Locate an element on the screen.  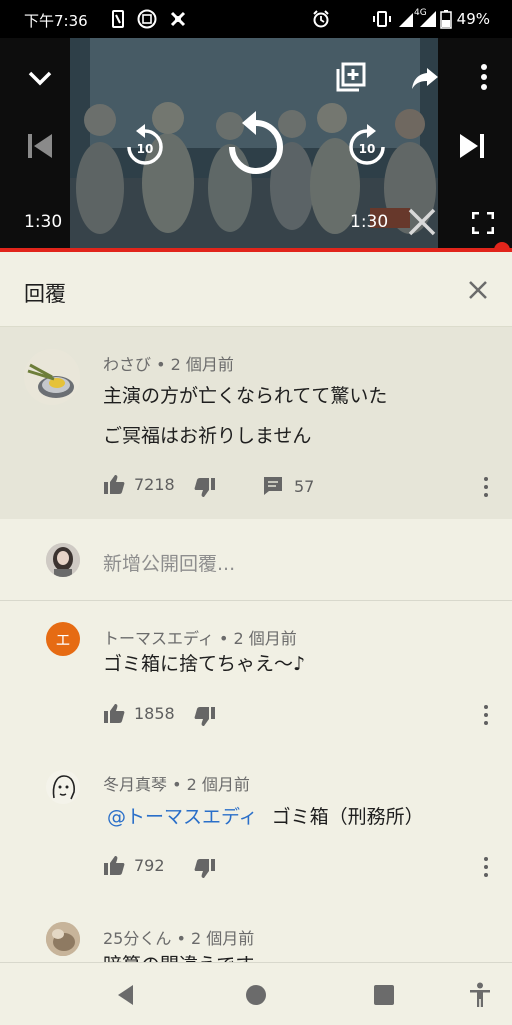
forward-10-button: 10 is located at coordinates (367, 146).